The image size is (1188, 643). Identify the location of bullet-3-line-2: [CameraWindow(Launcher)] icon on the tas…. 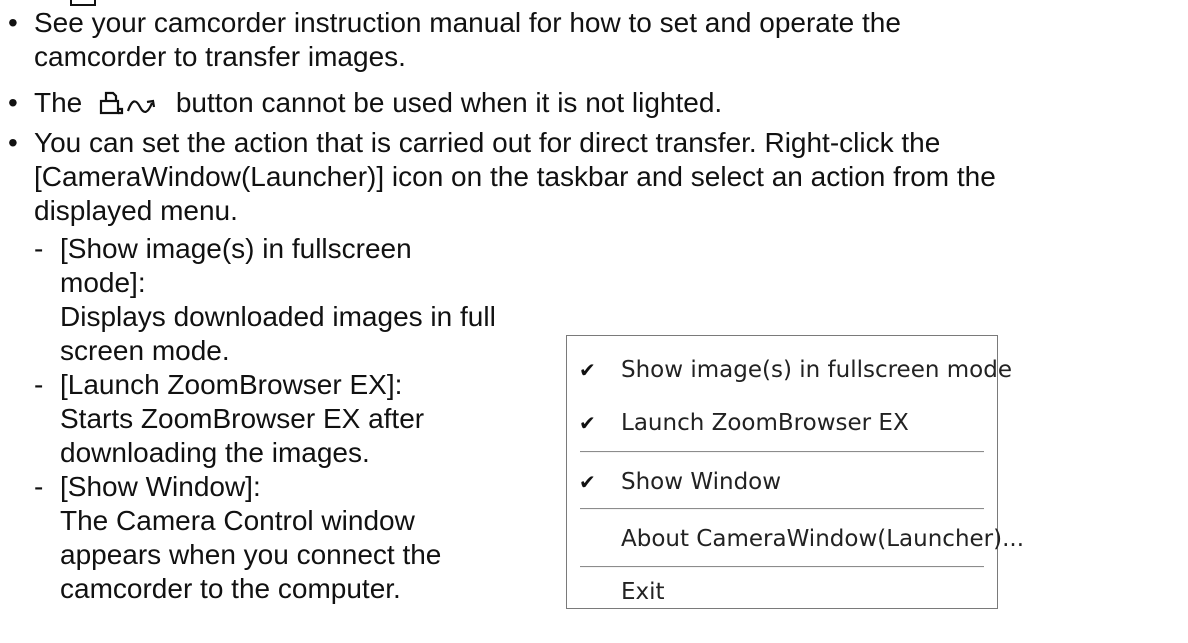
(515, 176).